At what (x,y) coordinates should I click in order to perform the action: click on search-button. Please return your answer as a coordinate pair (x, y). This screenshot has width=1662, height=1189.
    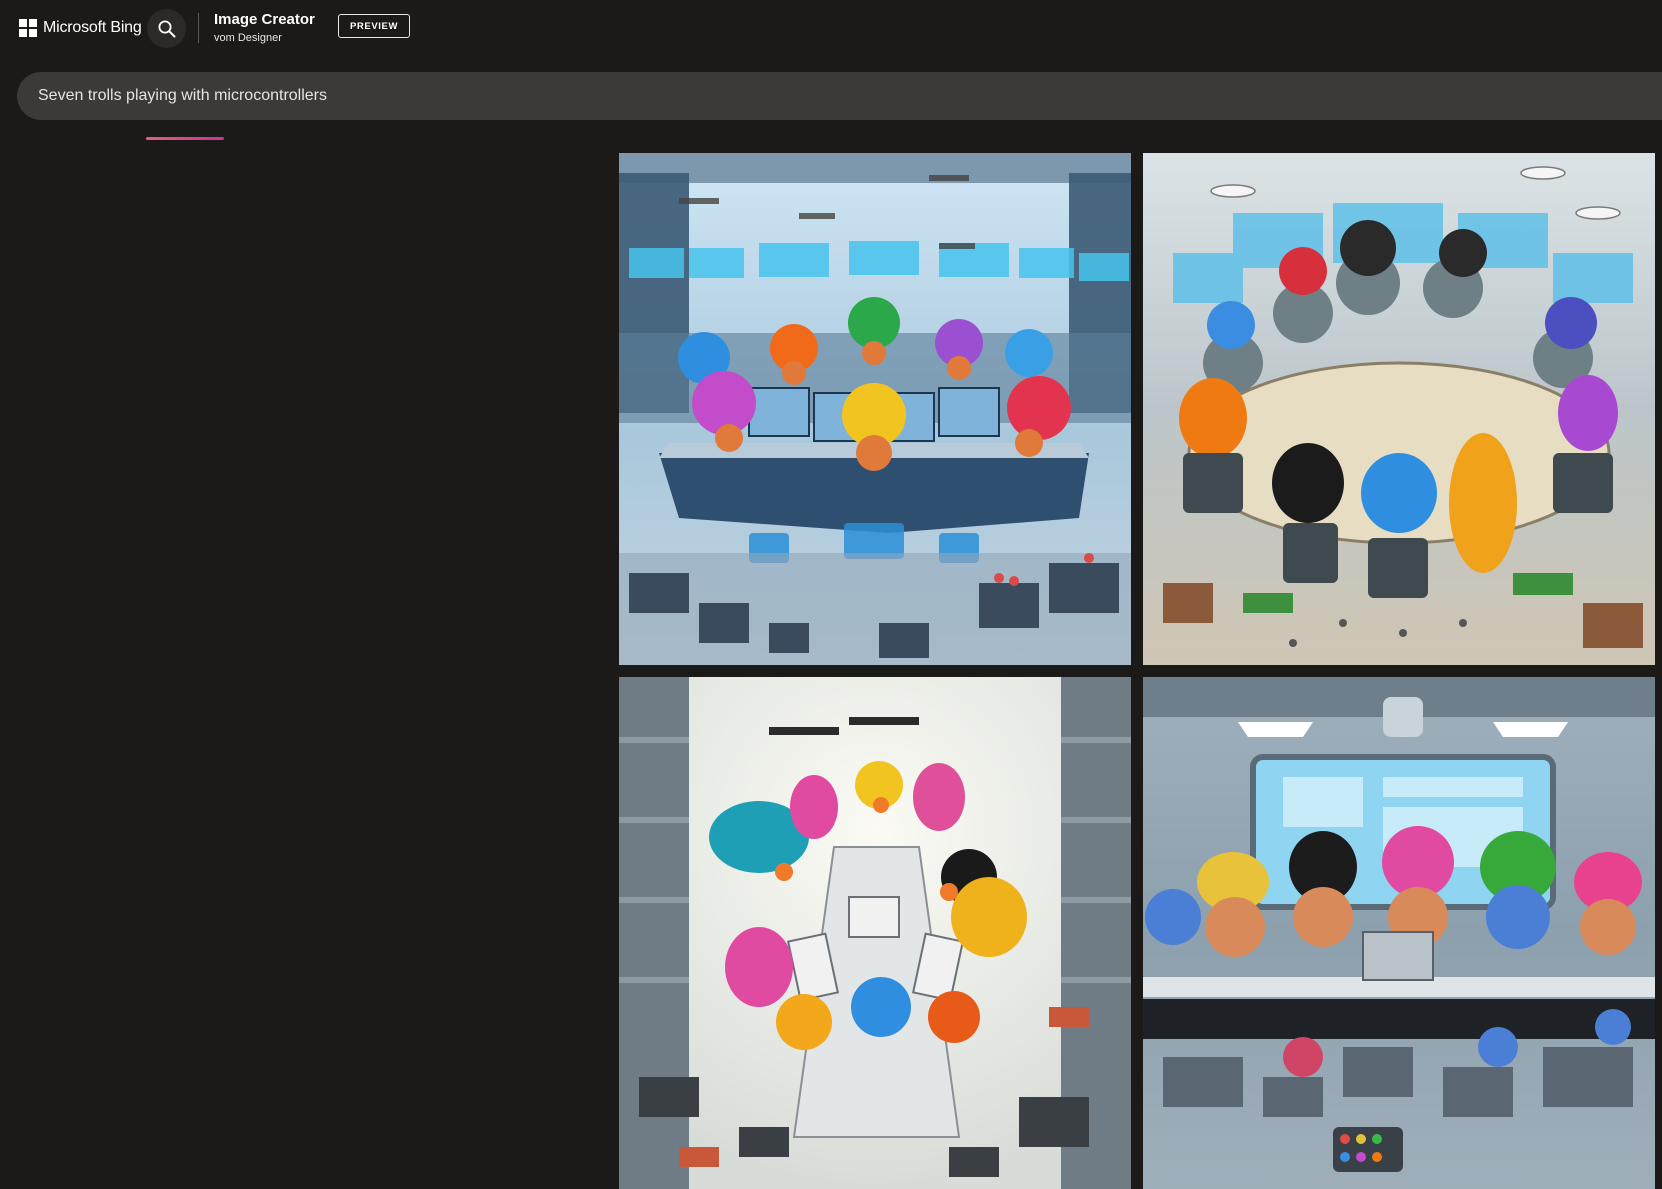
    Looking at the image, I should click on (166, 28).